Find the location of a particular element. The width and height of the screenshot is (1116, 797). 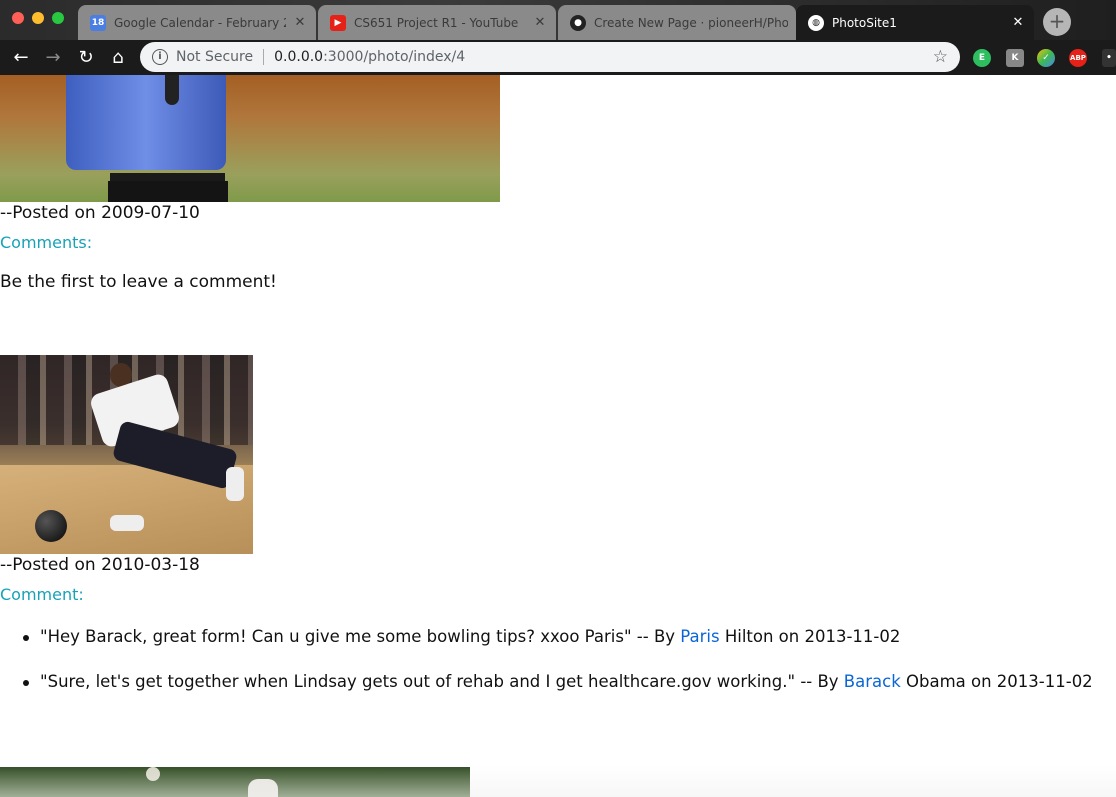

misc-extension-icon: • is located at coordinates (1109, 58).